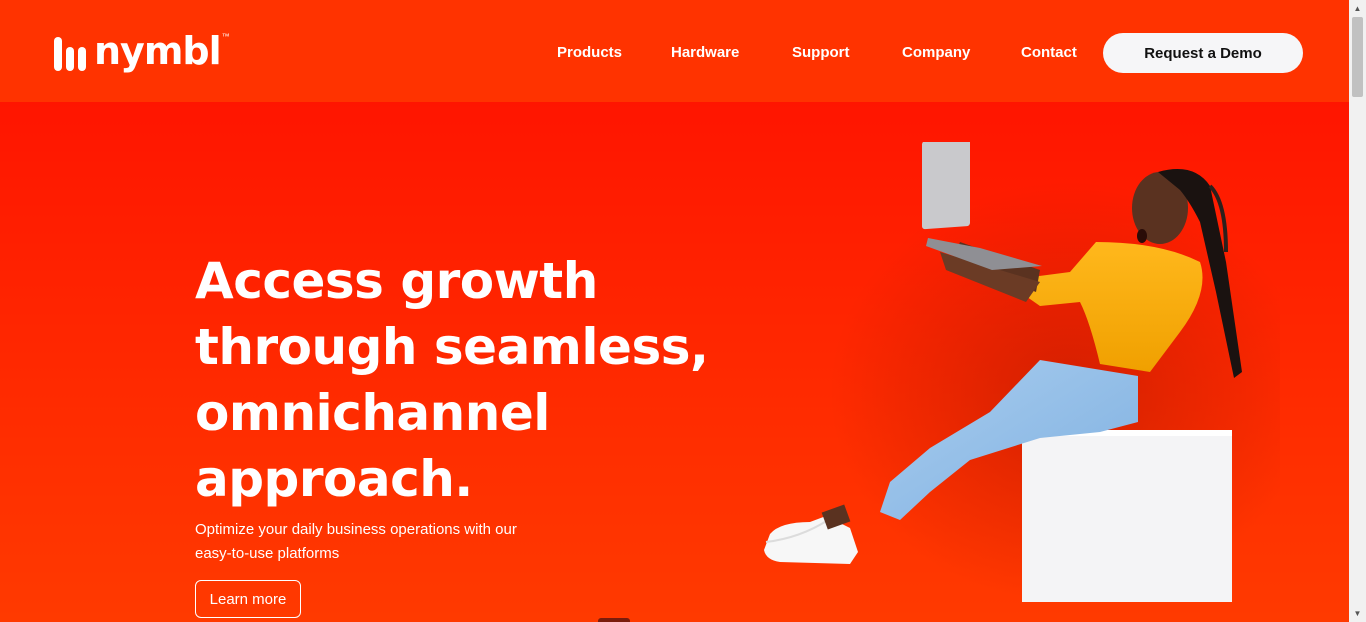 This screenshot has width=1366, height=622. I want to click on nav-support-link: Support, so click(821, 52).